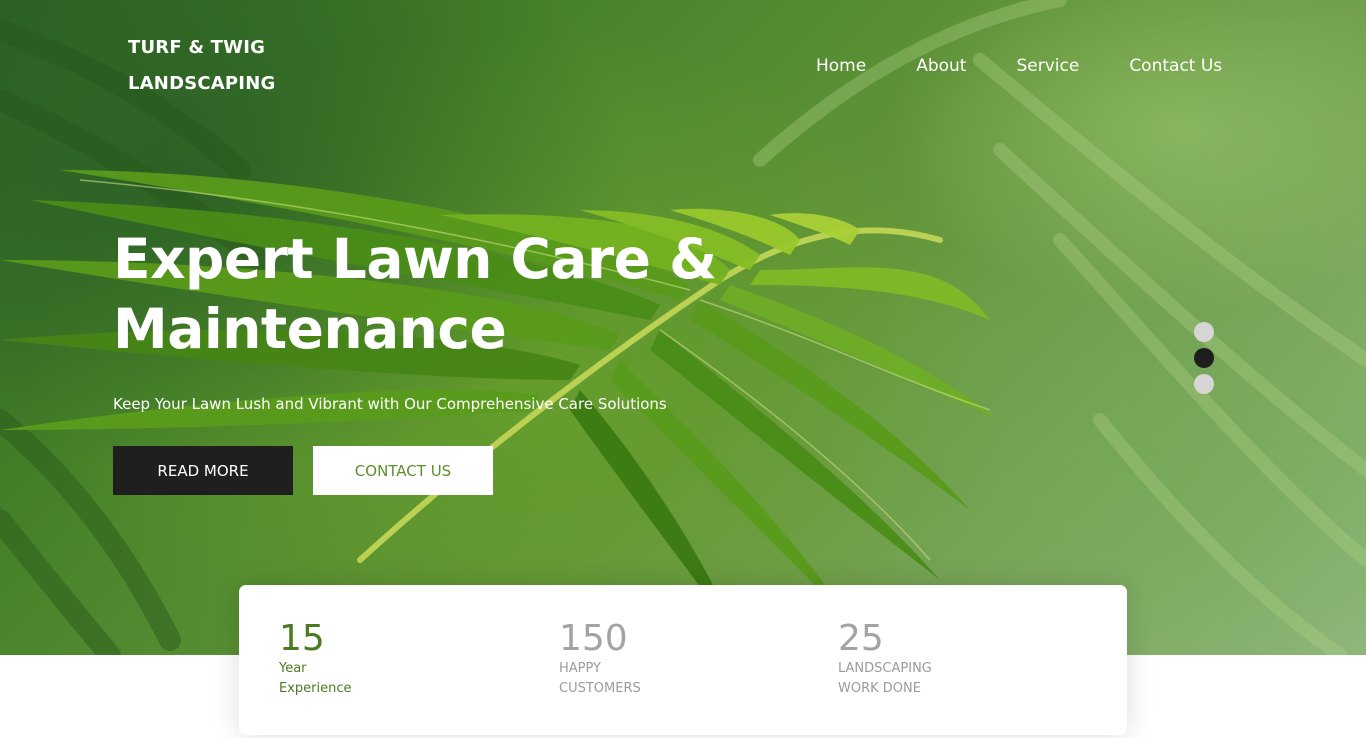 The image size is (1366, 738). What do you see at coordinates (593, 638) in the screenshot?
I see `stat-value: 150` at bounding box center [593, 638].